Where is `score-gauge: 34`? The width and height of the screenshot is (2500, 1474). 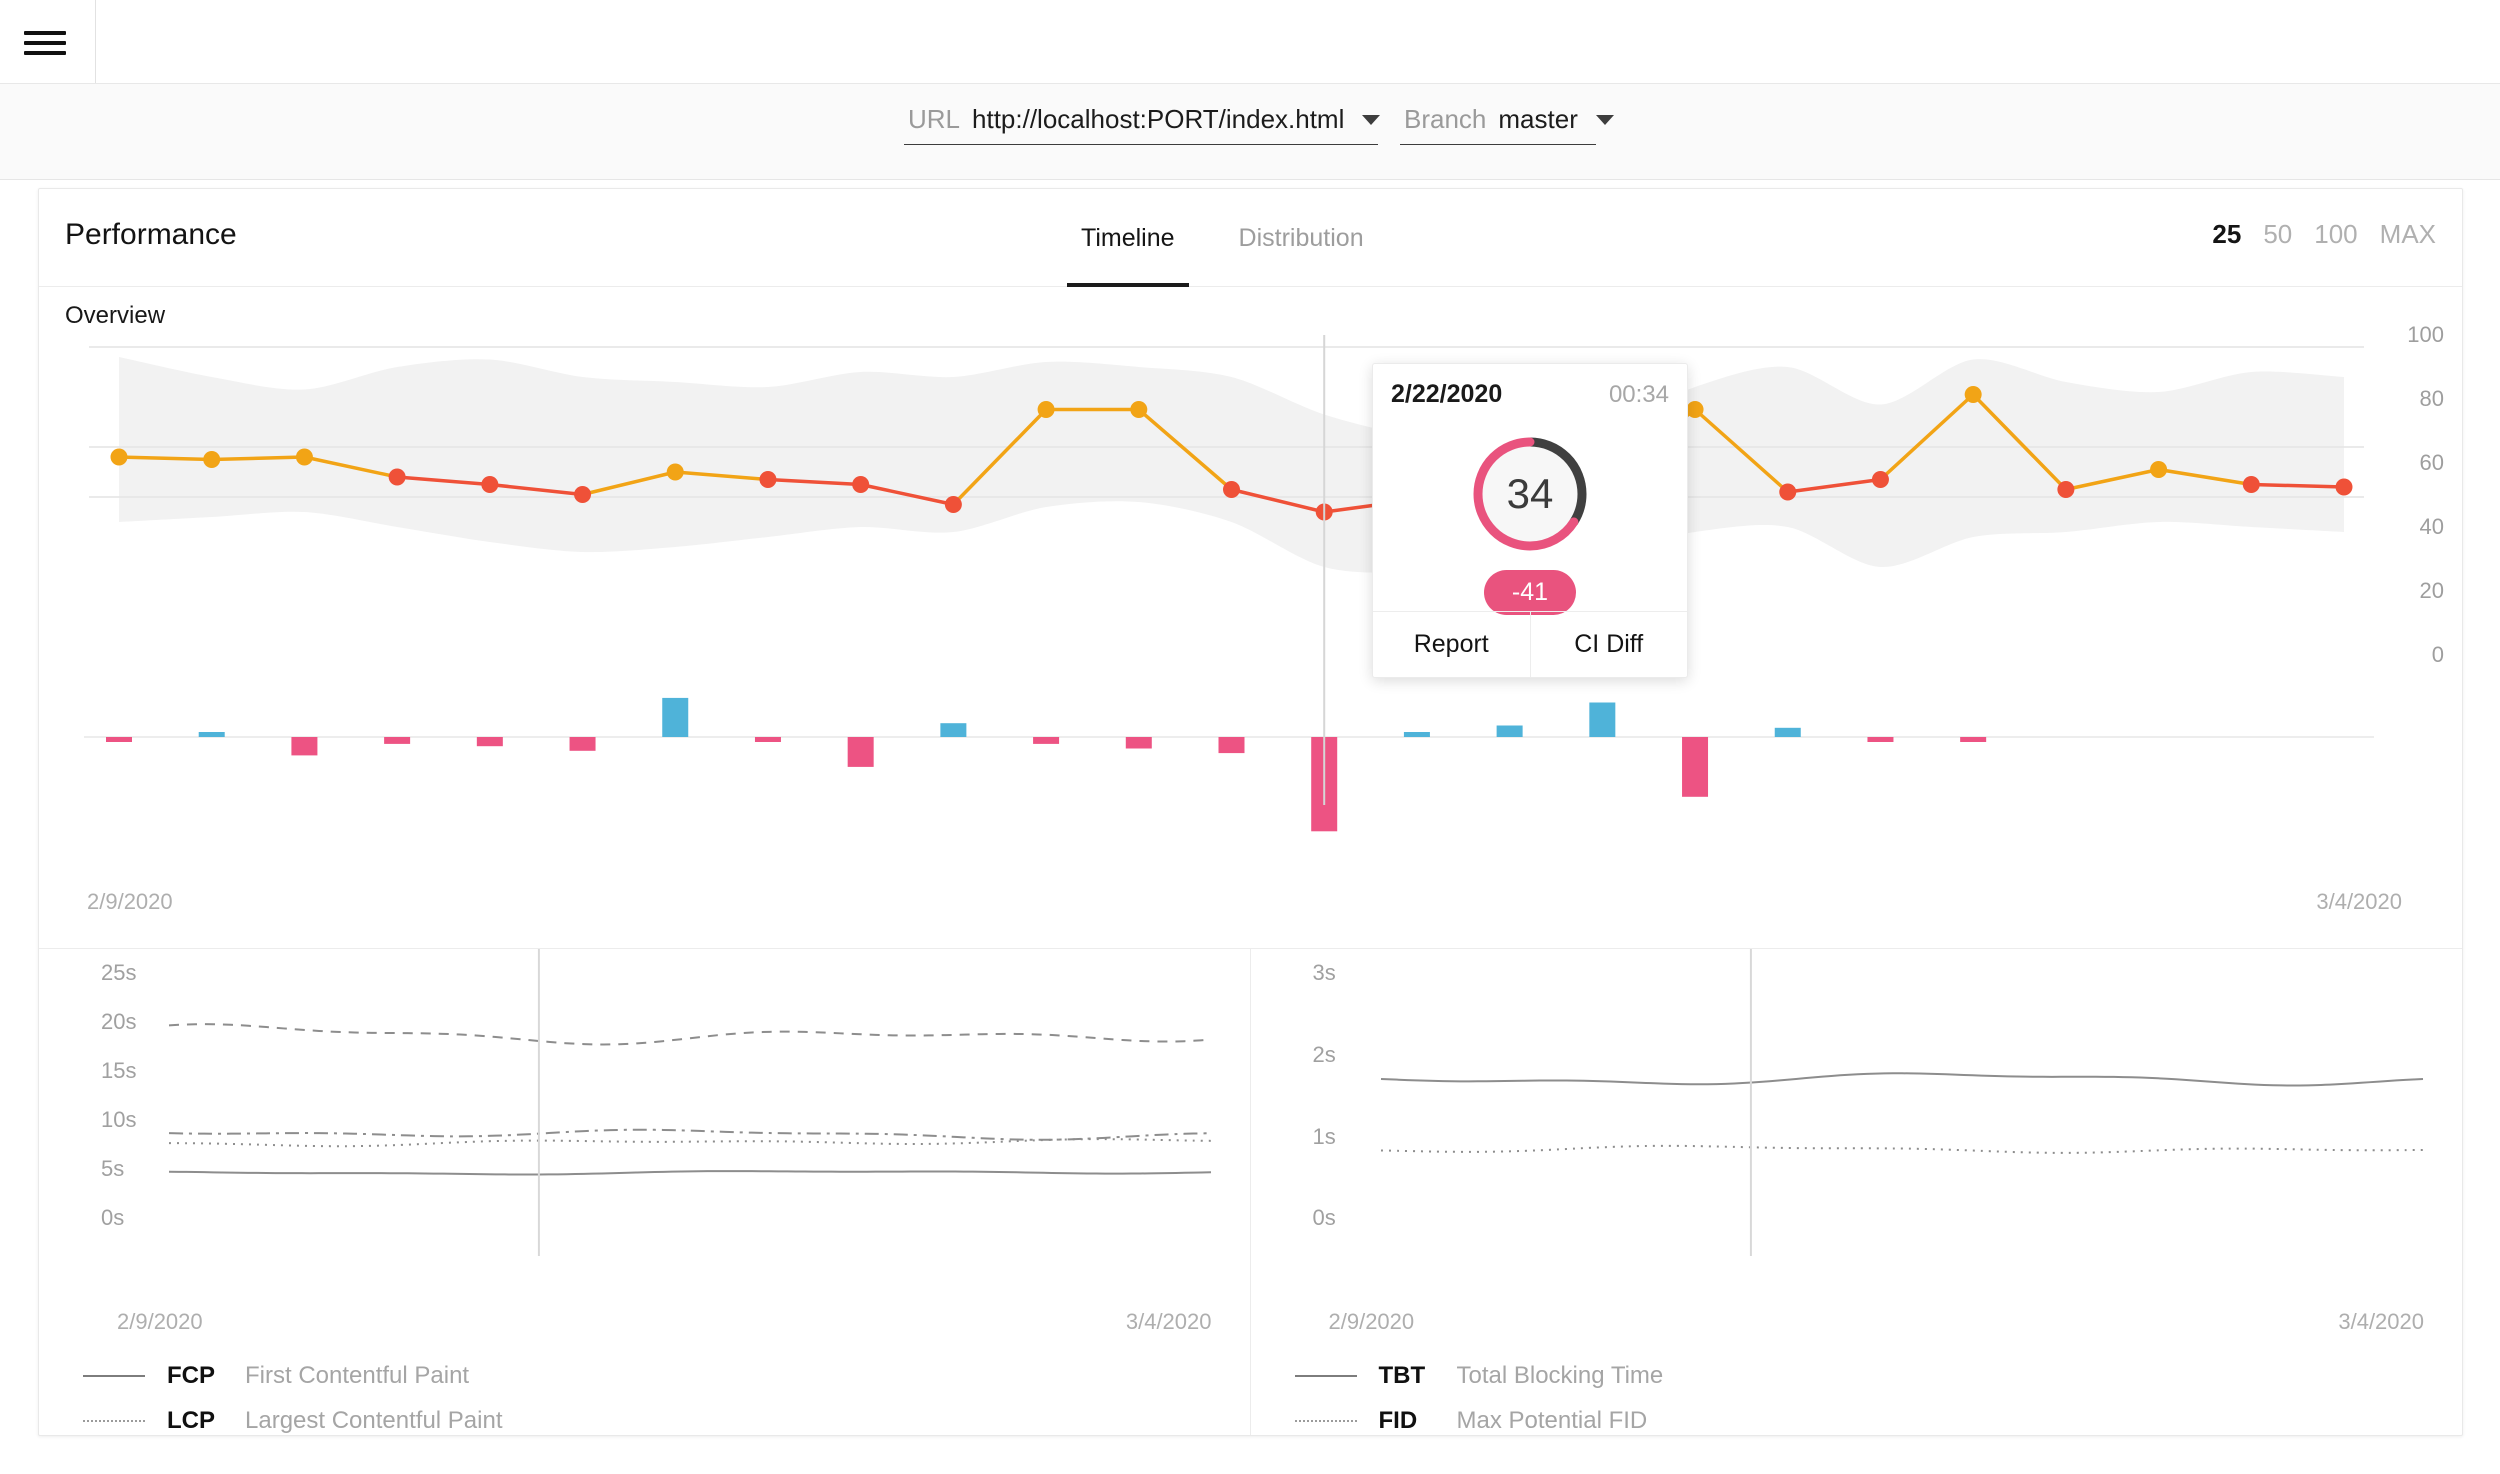 score-gauge: 34 is located at coordinates (1530, 494).